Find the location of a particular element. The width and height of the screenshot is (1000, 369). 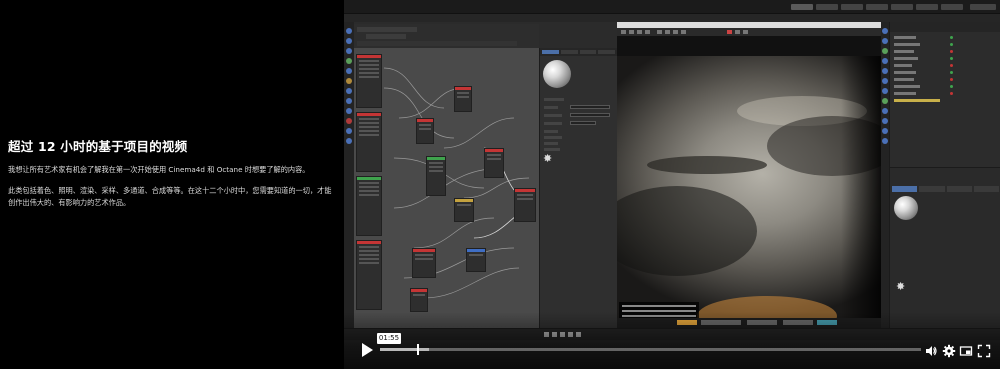

right-tool-palette is located at coordinates (885, 175).